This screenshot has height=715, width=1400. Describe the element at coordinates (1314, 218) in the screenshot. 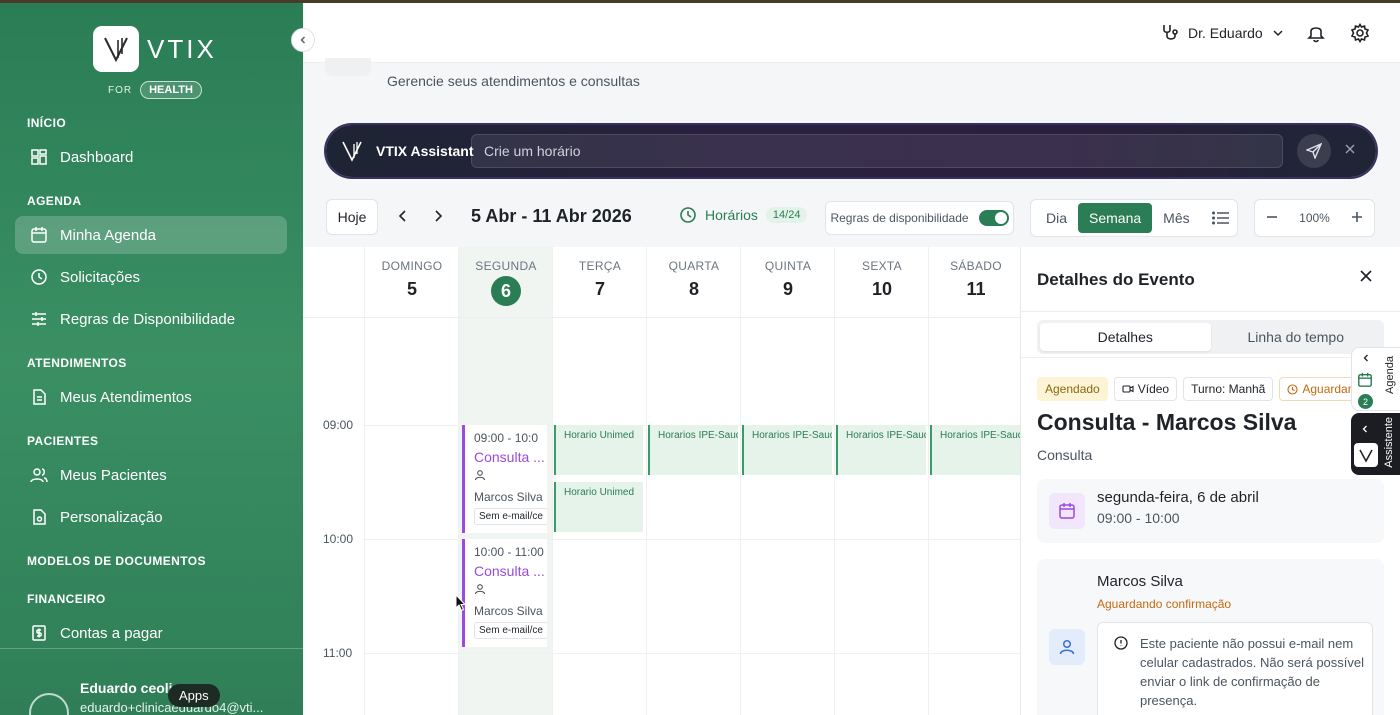

I see `zoom-level: 100%` at that location.